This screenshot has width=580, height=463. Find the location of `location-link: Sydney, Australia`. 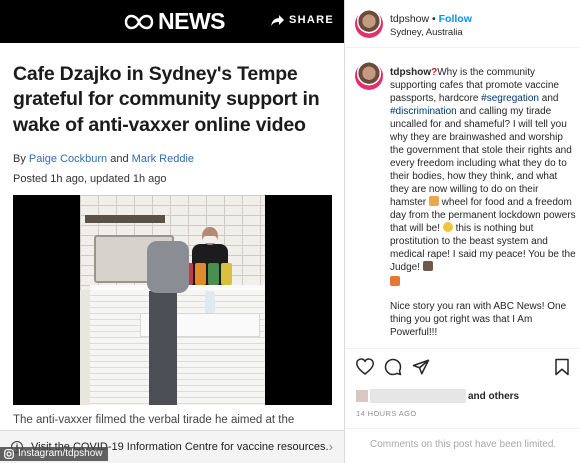

location-link: Sydney, Australia is located at coordinates (426, 32).